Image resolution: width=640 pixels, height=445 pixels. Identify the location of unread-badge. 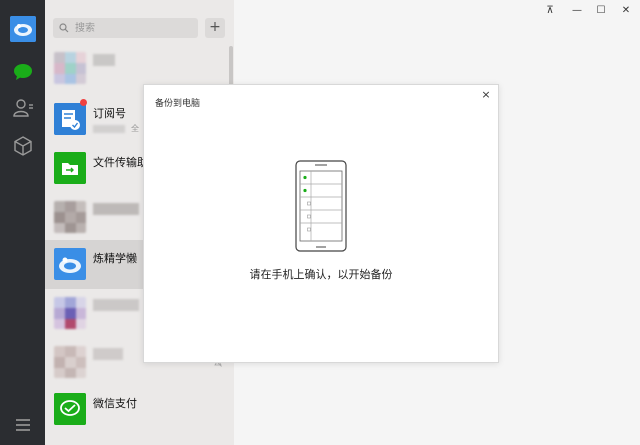
(83, 102).